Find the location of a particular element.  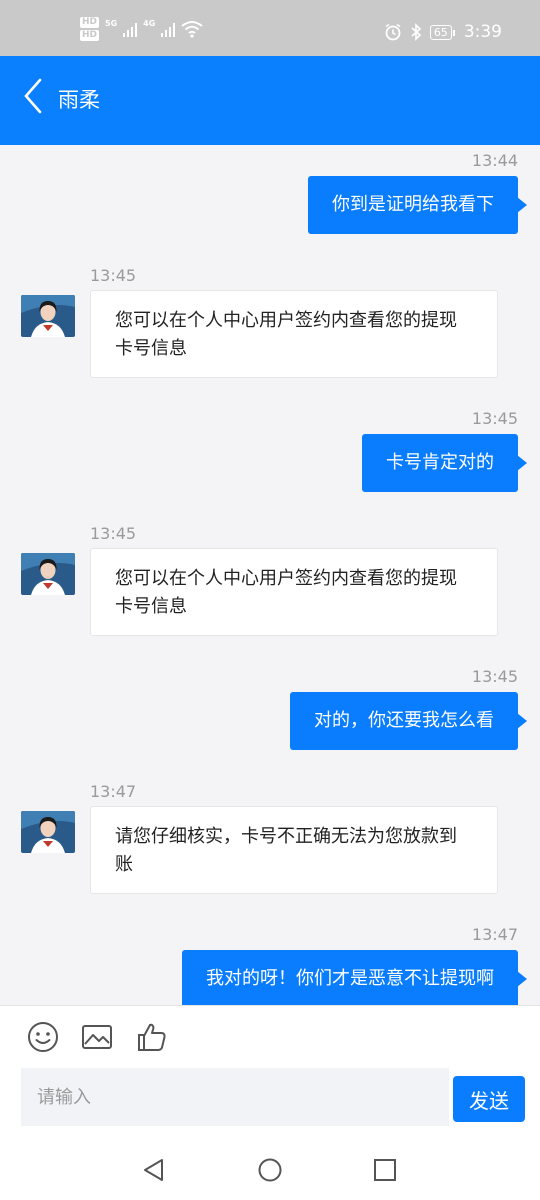

recents-square-icon is located at coordinates (385, 1170).